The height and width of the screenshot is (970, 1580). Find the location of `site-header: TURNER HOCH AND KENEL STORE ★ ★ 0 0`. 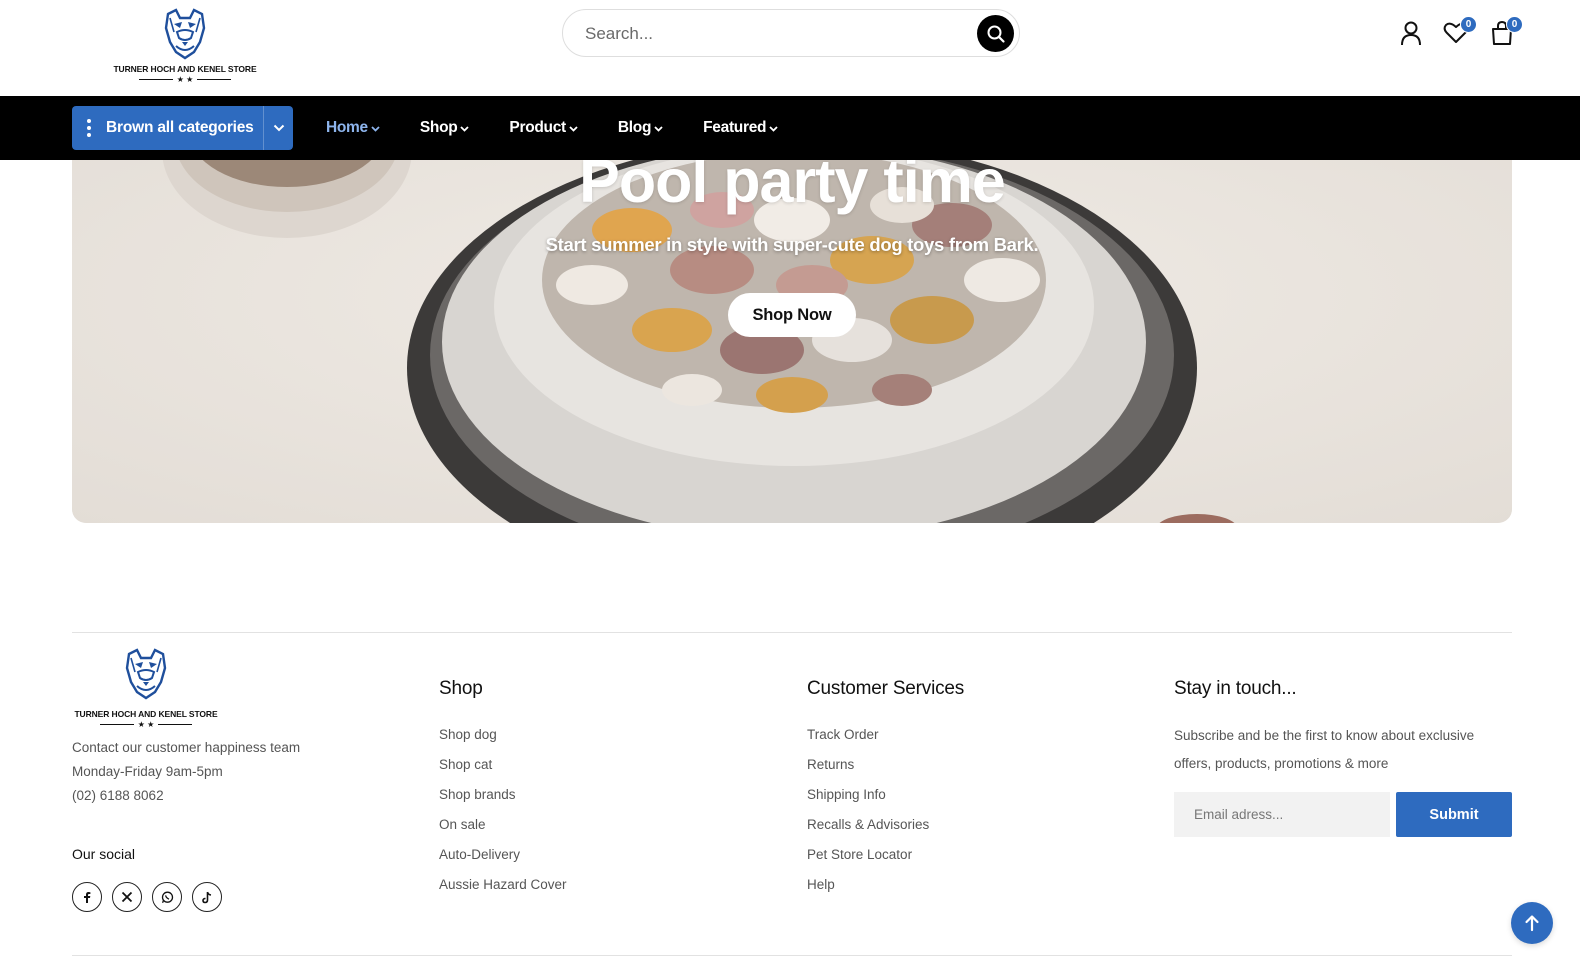

site-header: TURNER HOCH AND KENEL STORE ★ ★ 0 0 is located at coordinates (790, 48).